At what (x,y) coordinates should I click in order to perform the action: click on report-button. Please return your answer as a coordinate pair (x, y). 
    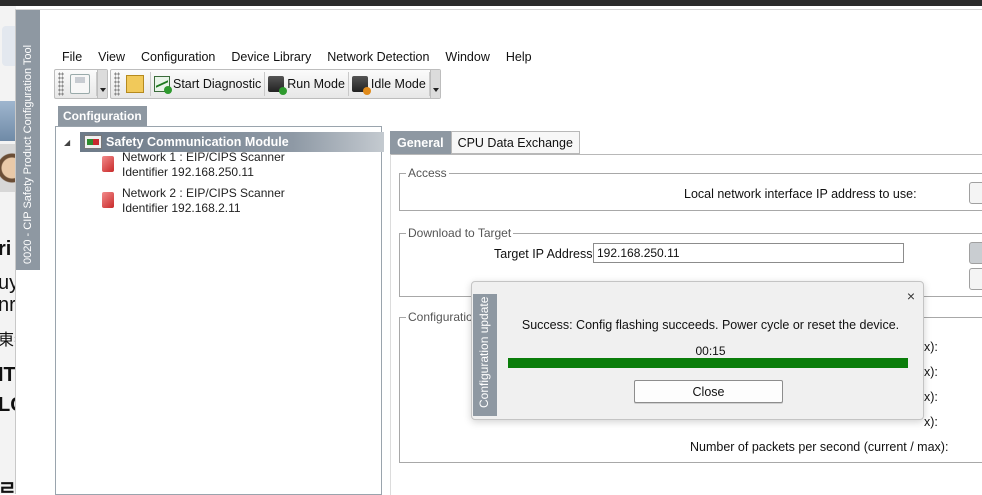
    Looking at the image, I should click on (137, 84).